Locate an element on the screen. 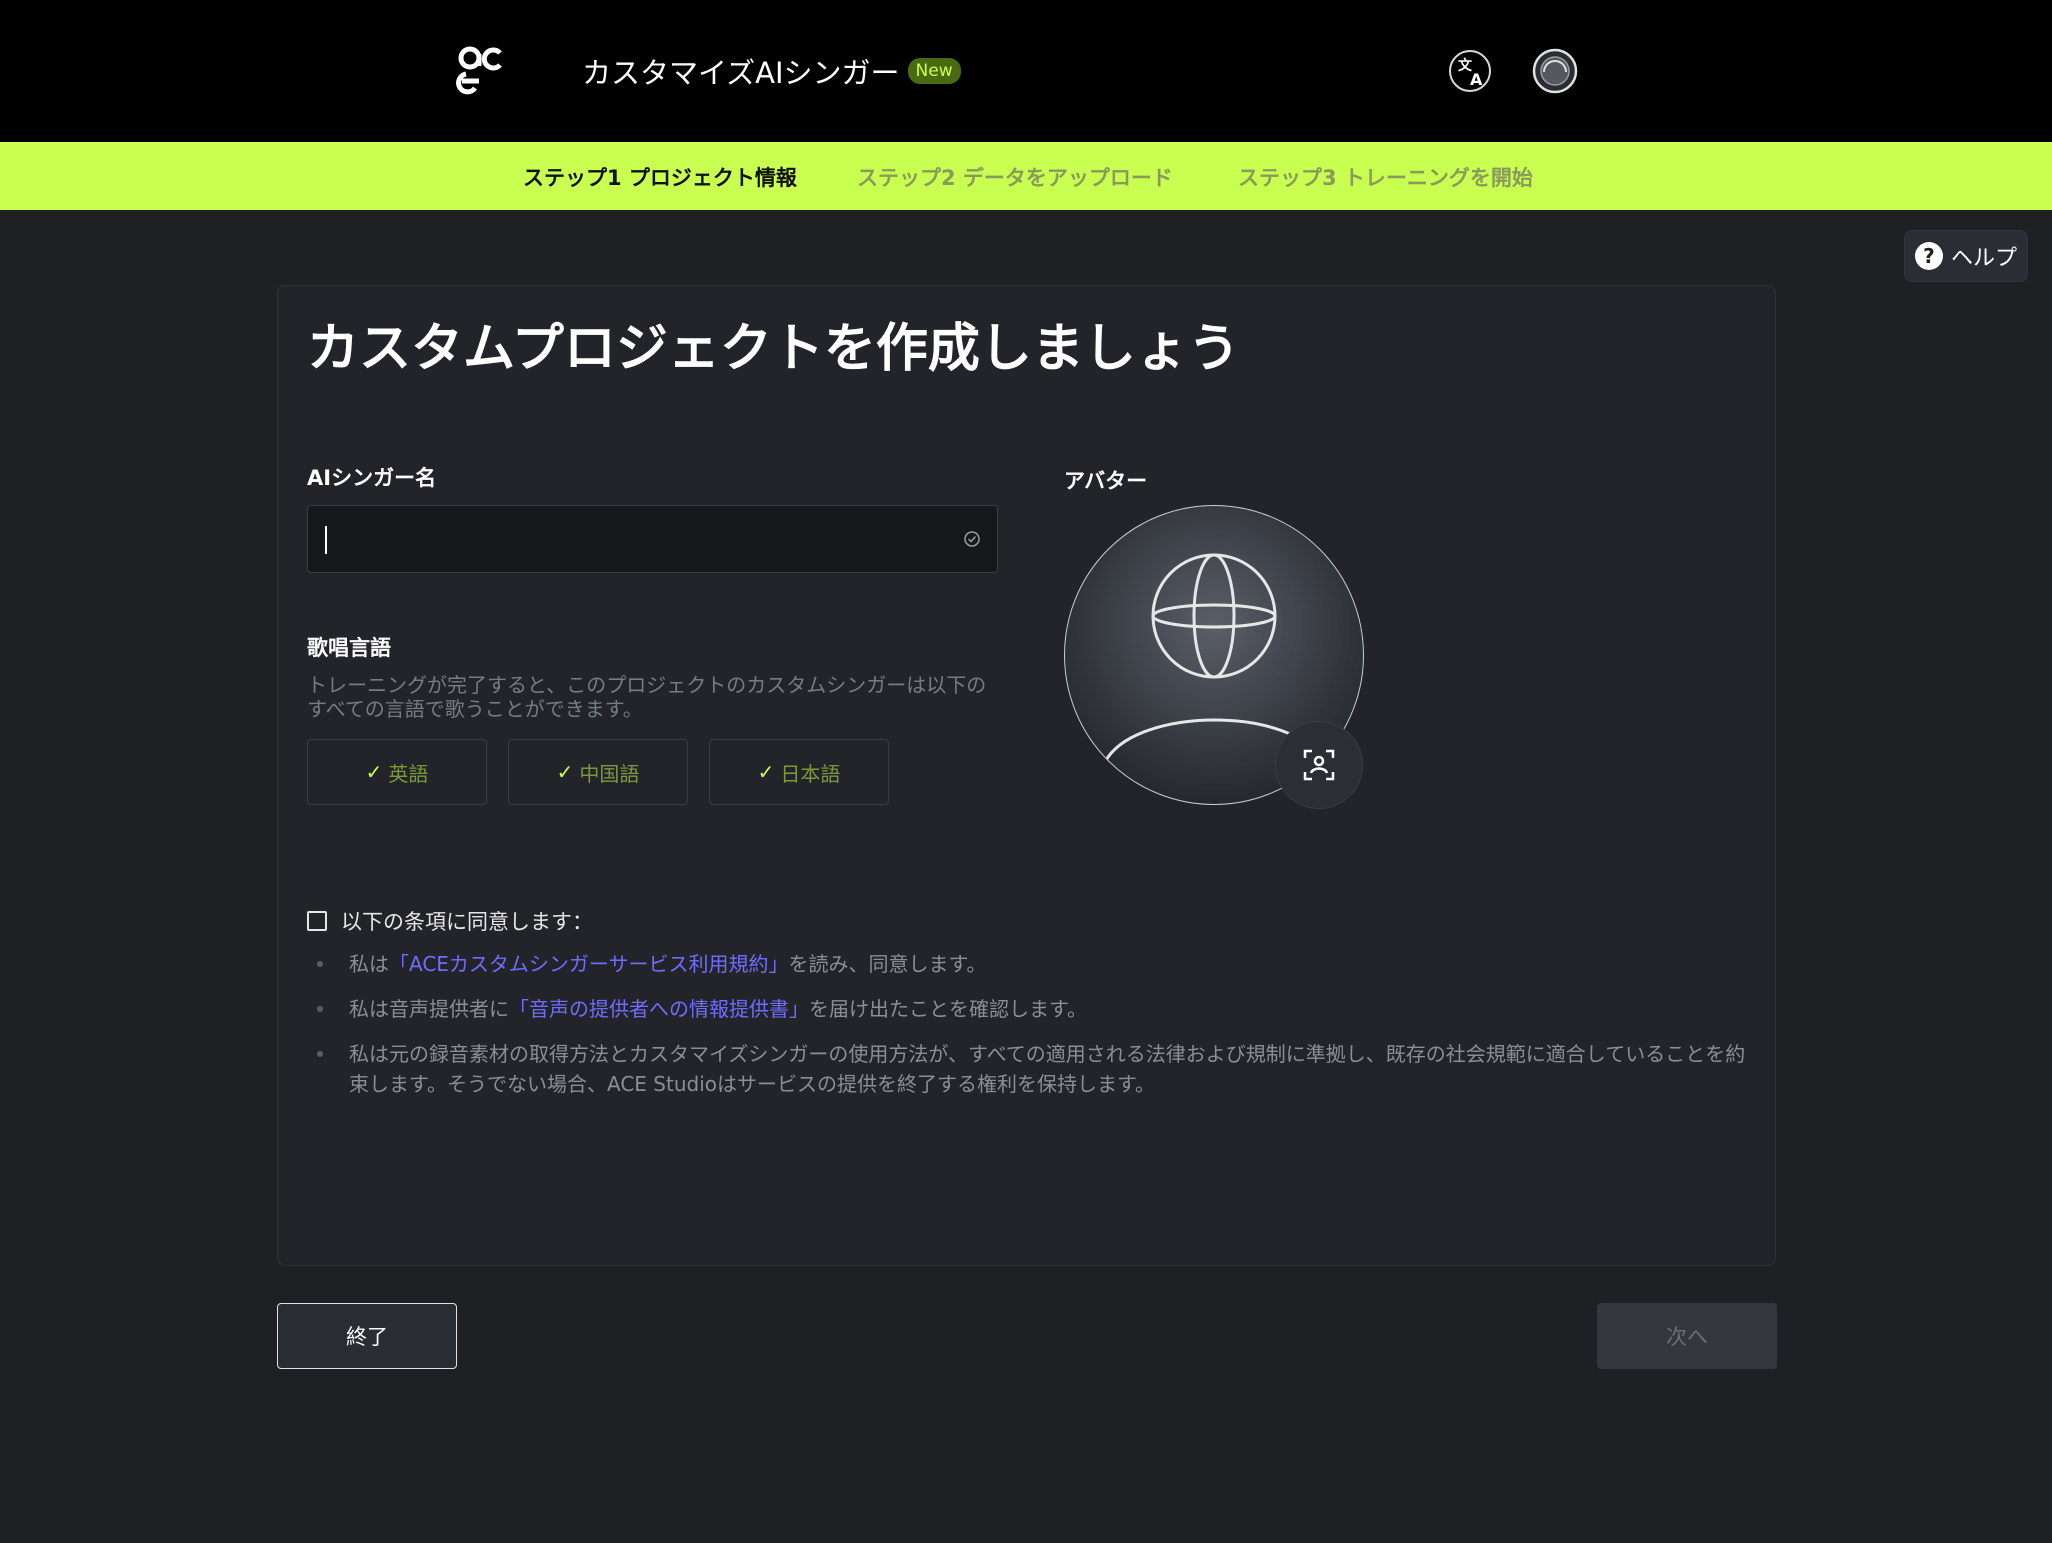  new-badge: New is located at coordinates (934, 71).